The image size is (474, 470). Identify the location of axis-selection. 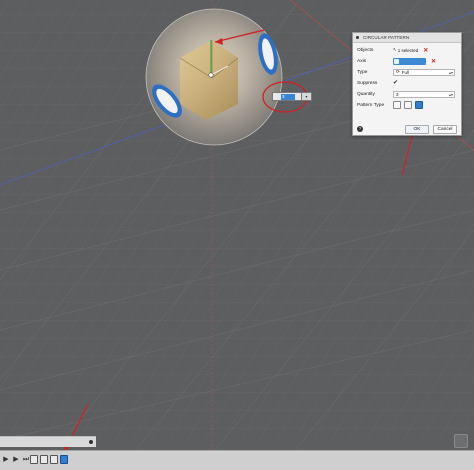
(409, 61).